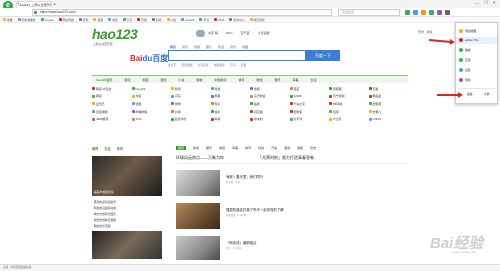 The image size is (500, 271). Describe the element at coordinates (388, 88) in the screenshot. I see `site-link: 天猫` at that location.